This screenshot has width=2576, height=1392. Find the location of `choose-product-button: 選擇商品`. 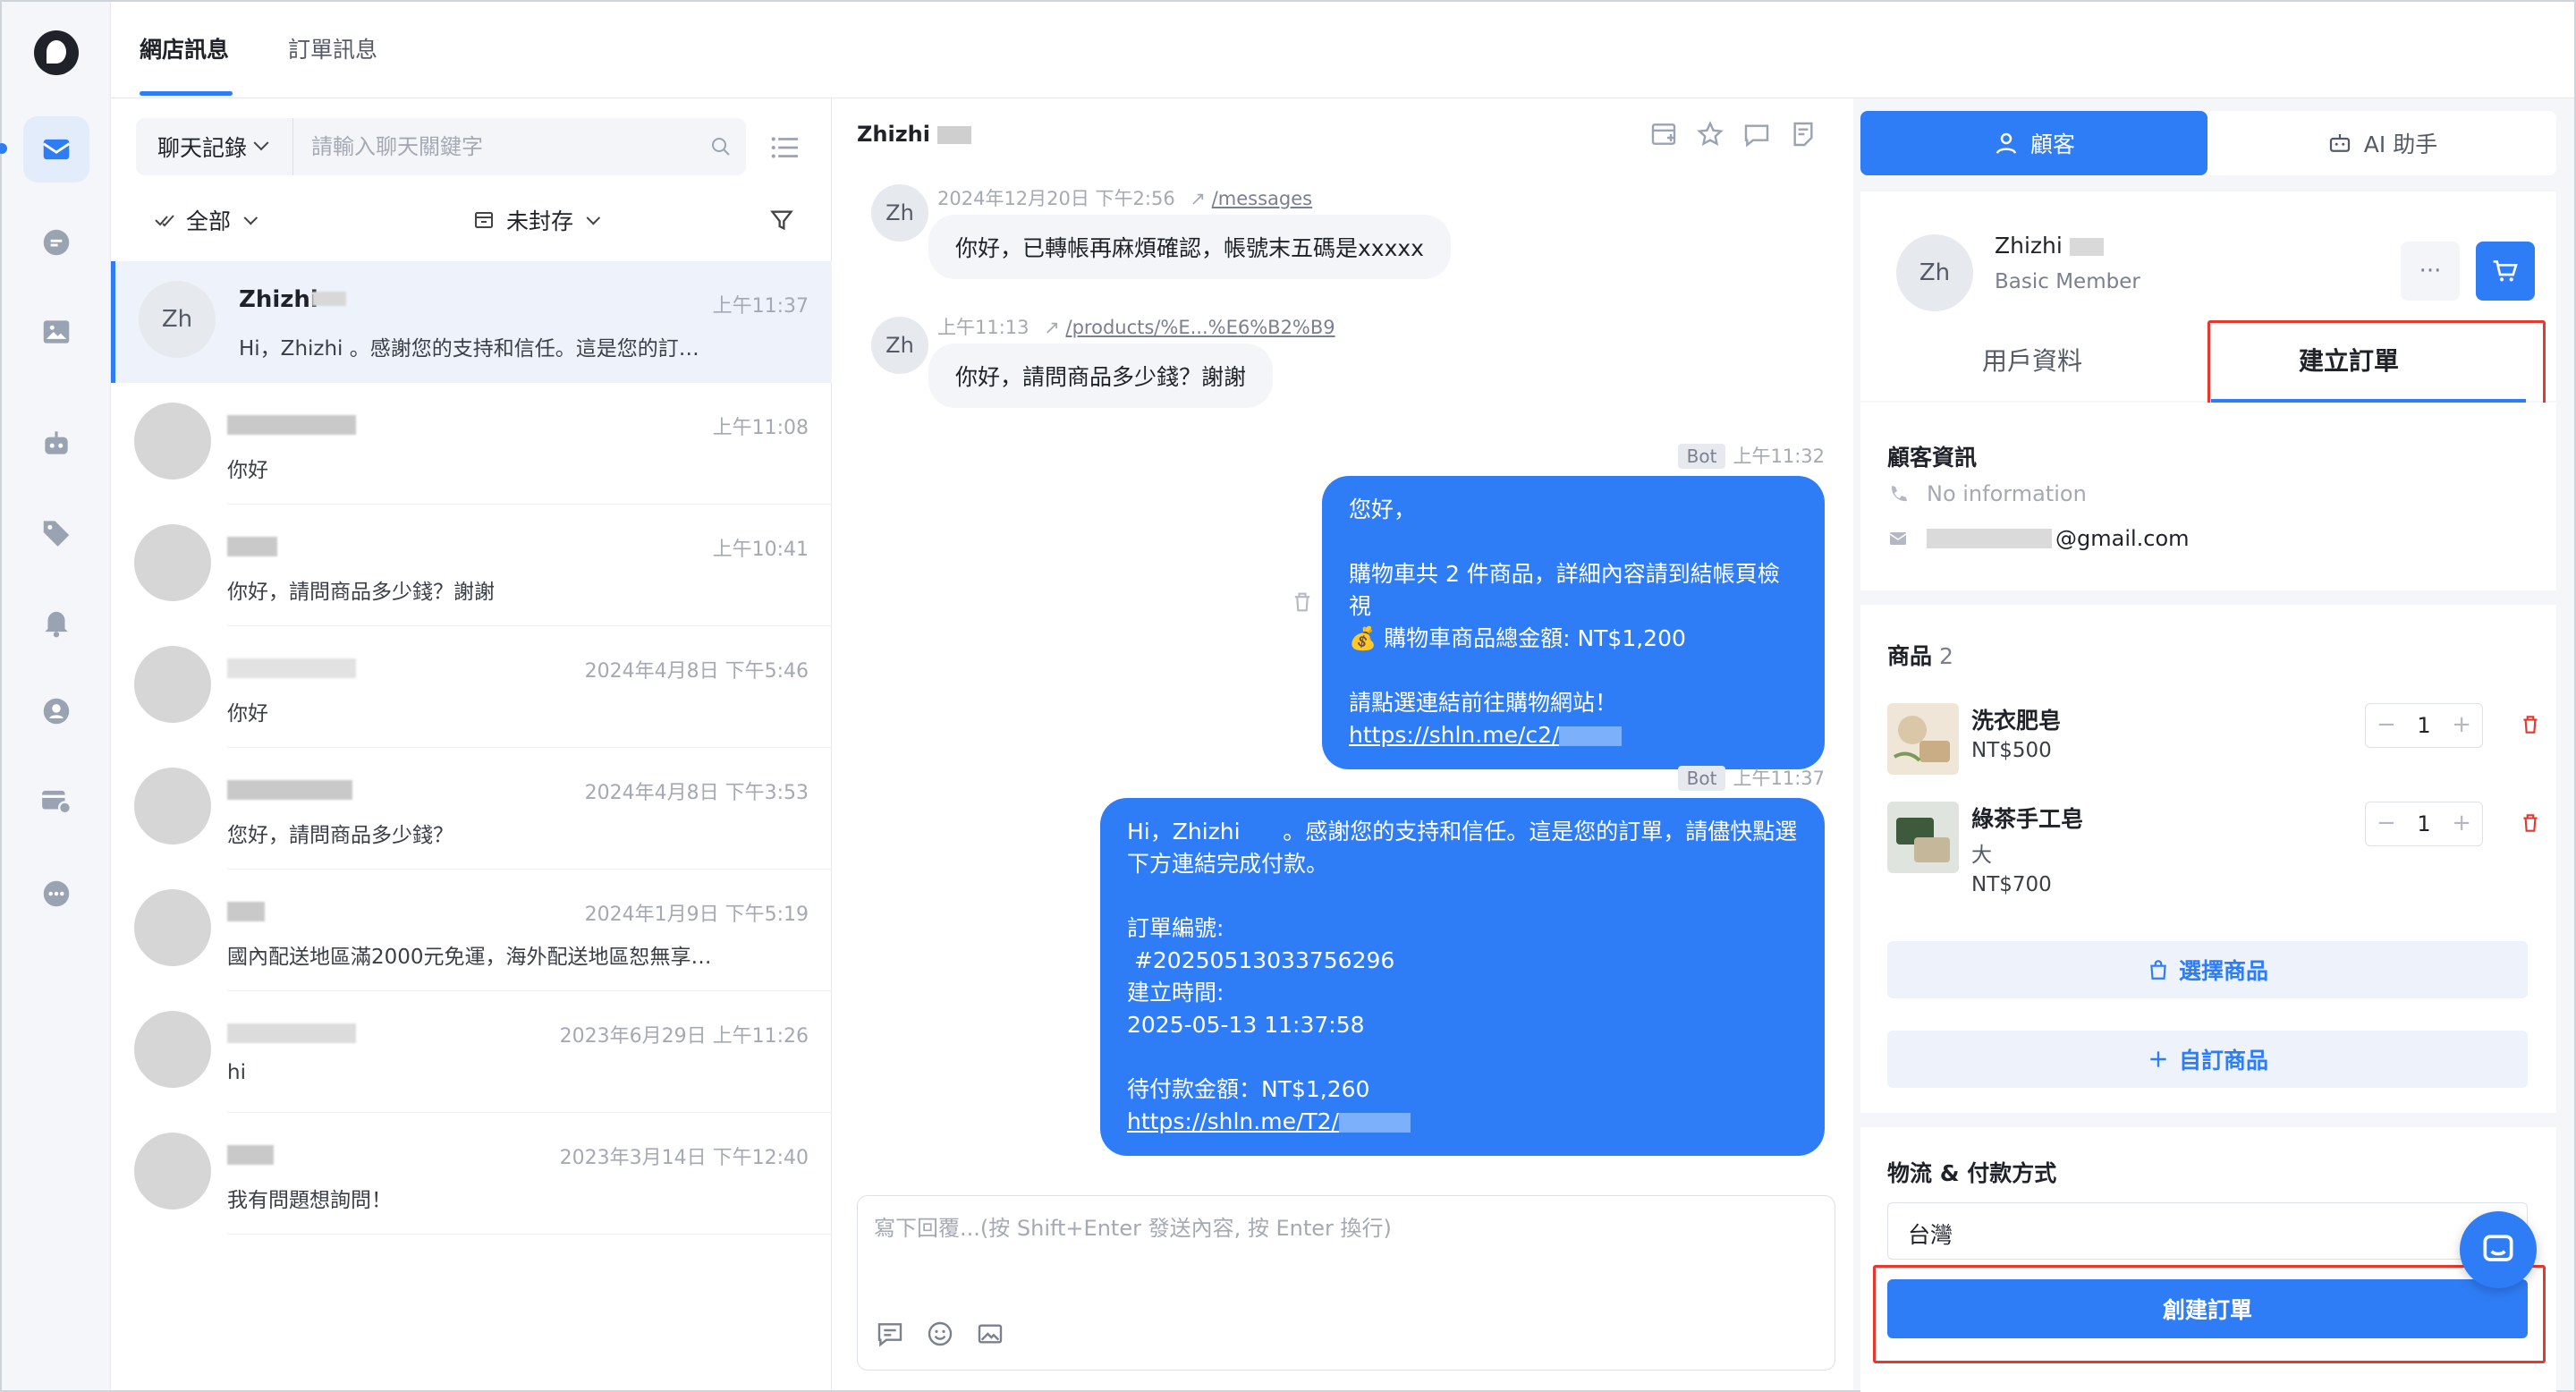

choose-product-button: 選擇商品 is located at coordinates (2207, 969).